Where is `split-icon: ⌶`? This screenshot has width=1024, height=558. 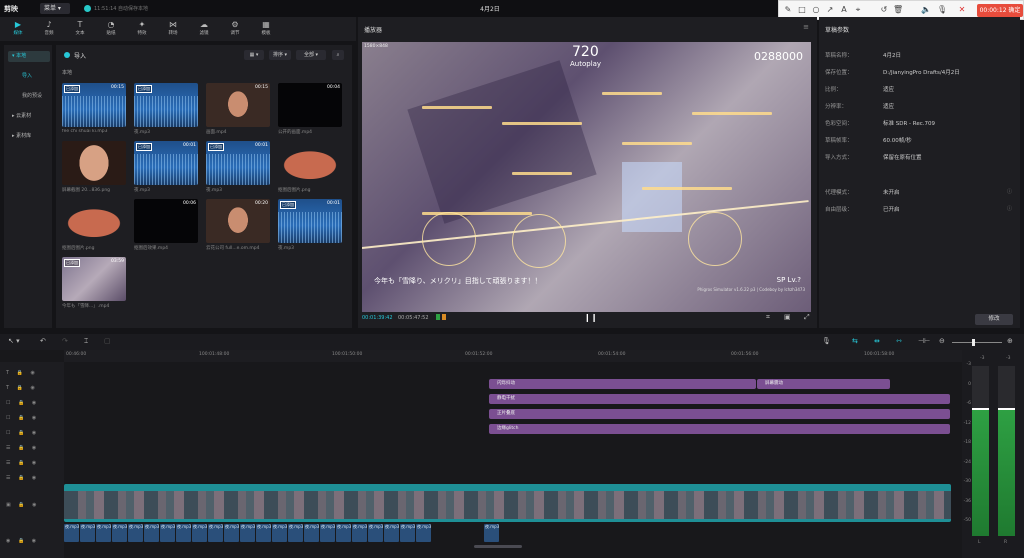 split-icon: ⌶ is located at coordinates (86, 341).